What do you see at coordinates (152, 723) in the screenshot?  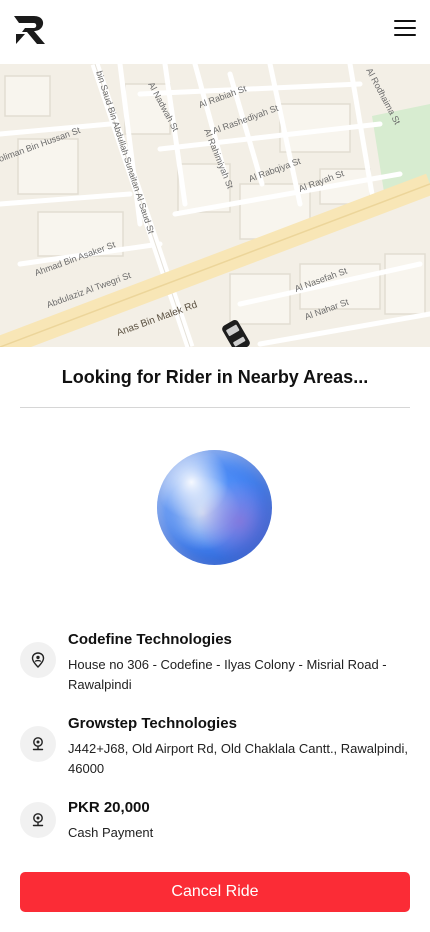 I see `dropoff-name: Growstep Technologies` at bounding box center [152, 723].